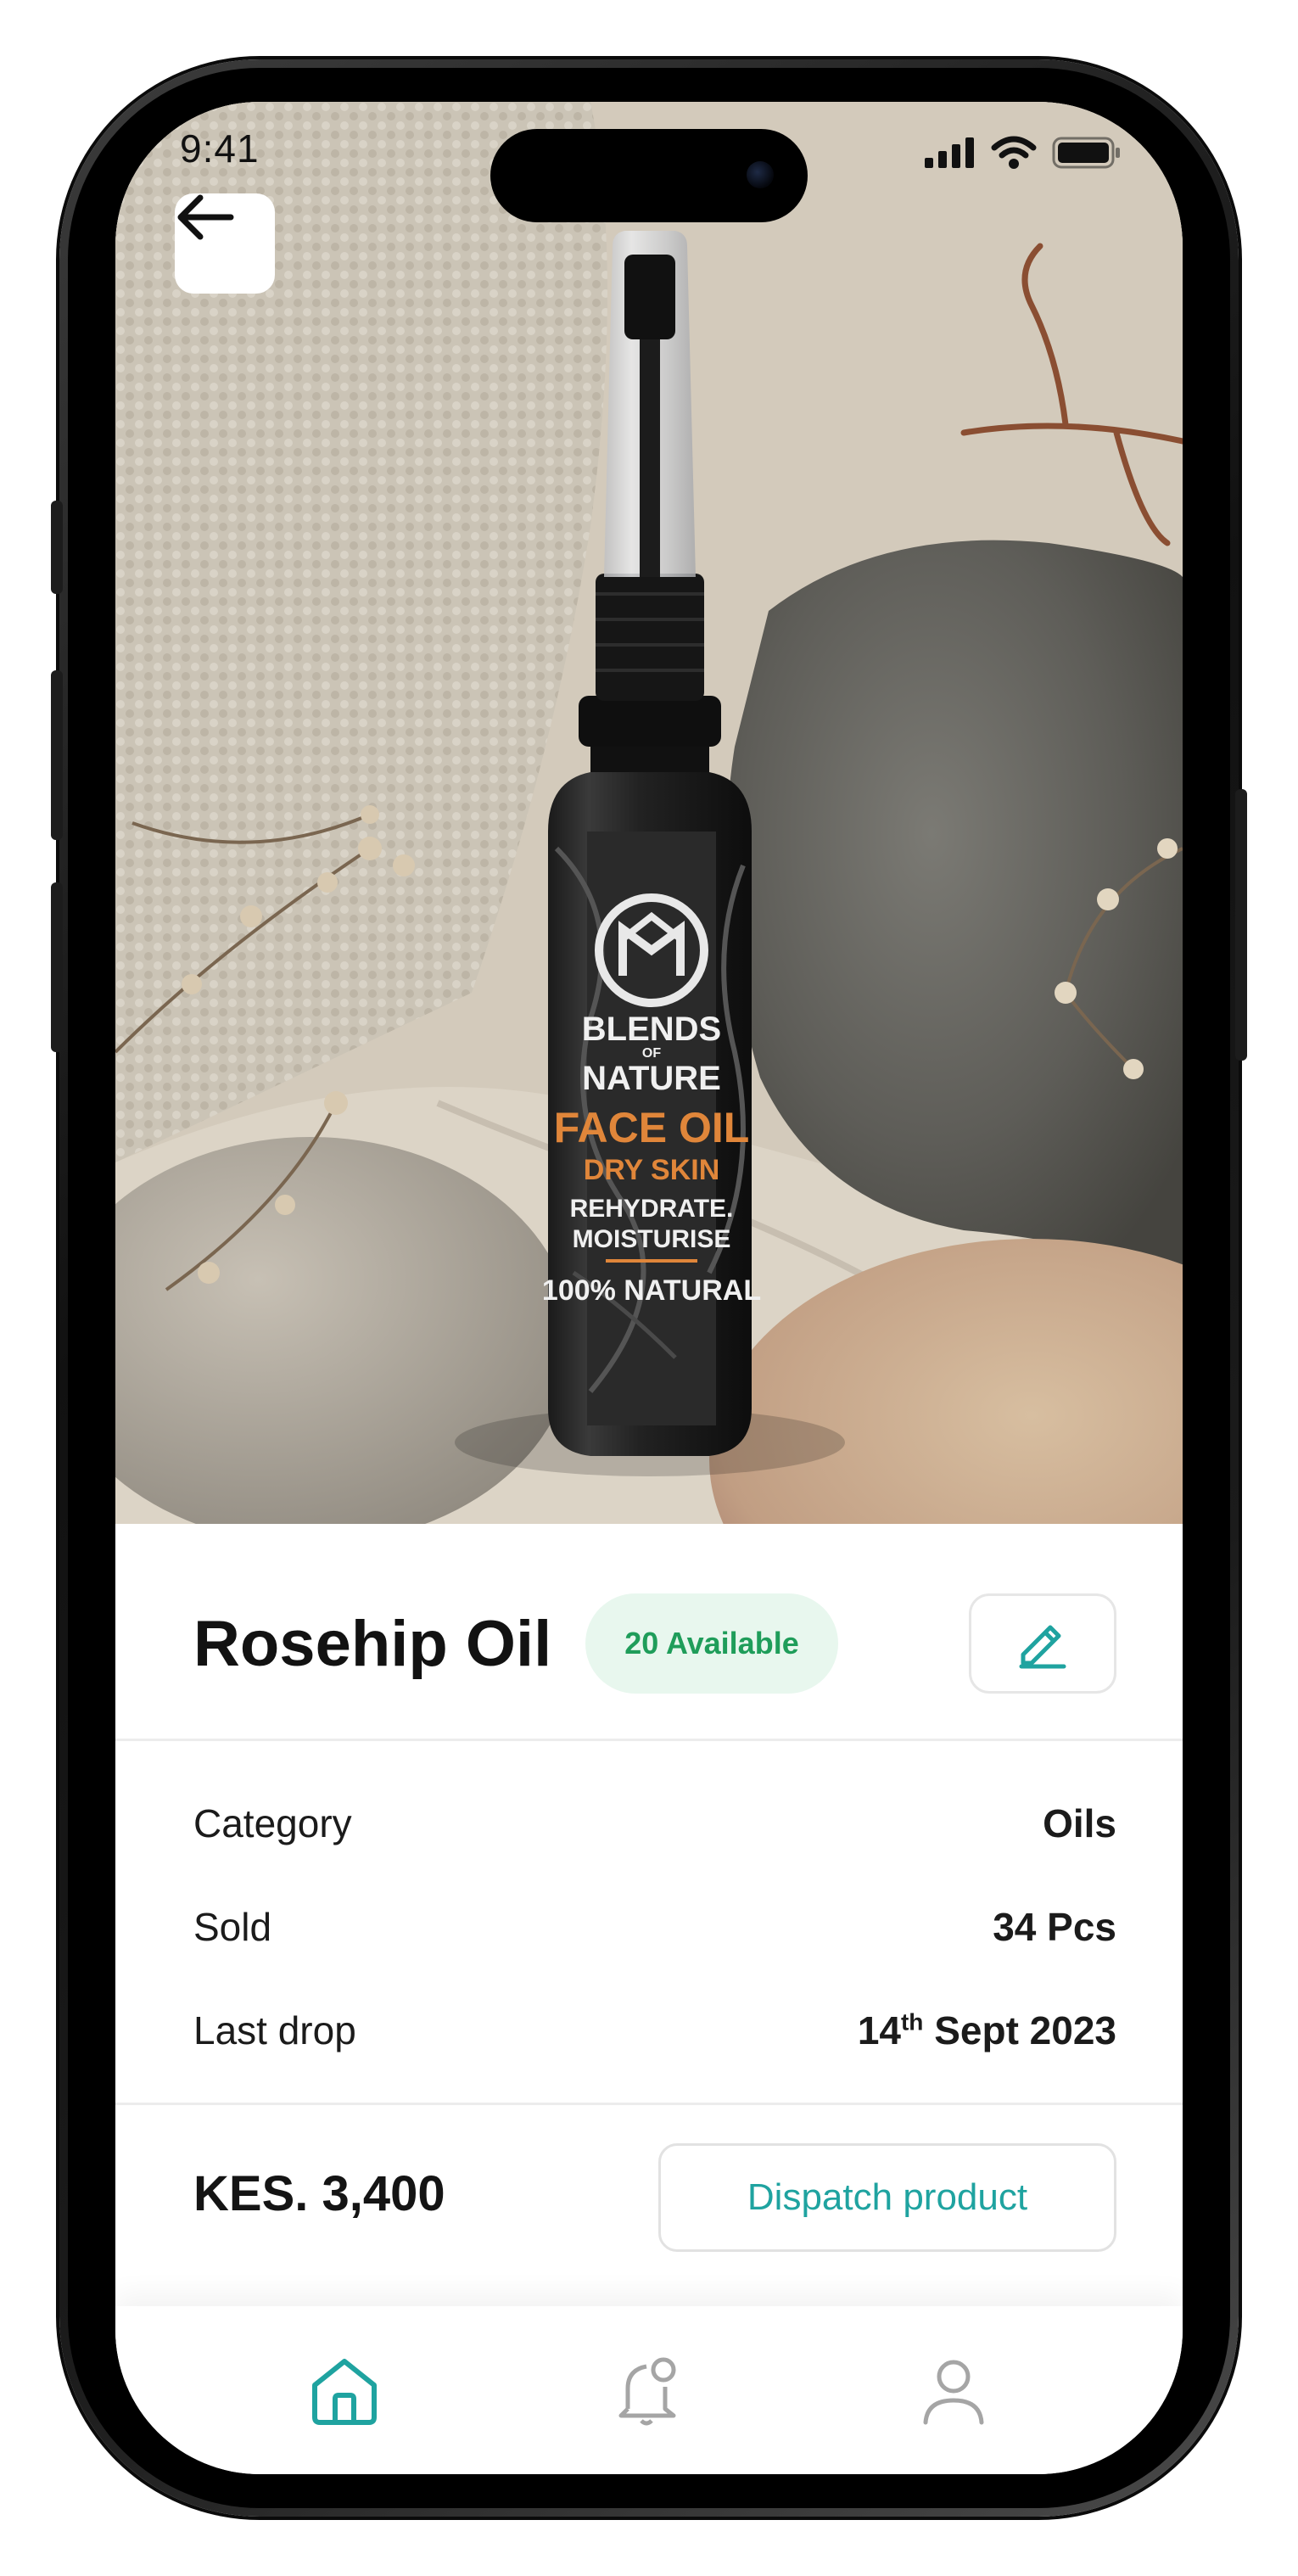  I want to click on detail-label: Sold, so click(232, 1927).